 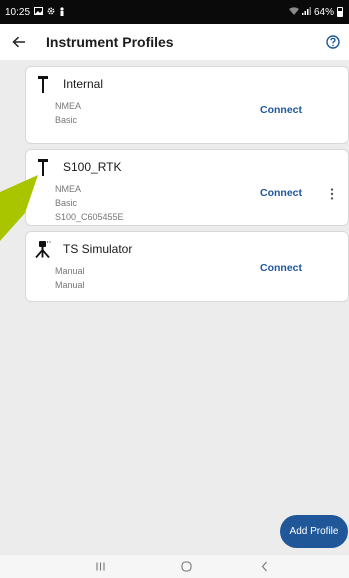 What do you see at coordinates (314, 531) in the screenshot?
I see `add-profile-button: Add Profile` at bounding box center [314, 531].